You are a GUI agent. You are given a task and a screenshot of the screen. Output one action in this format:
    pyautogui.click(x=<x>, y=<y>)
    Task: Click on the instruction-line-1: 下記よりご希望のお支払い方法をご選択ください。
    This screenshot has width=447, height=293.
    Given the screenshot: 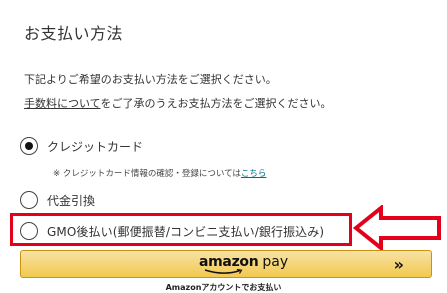 What is the action you would take?
    pyautogui.click(x=150, y=79)
    